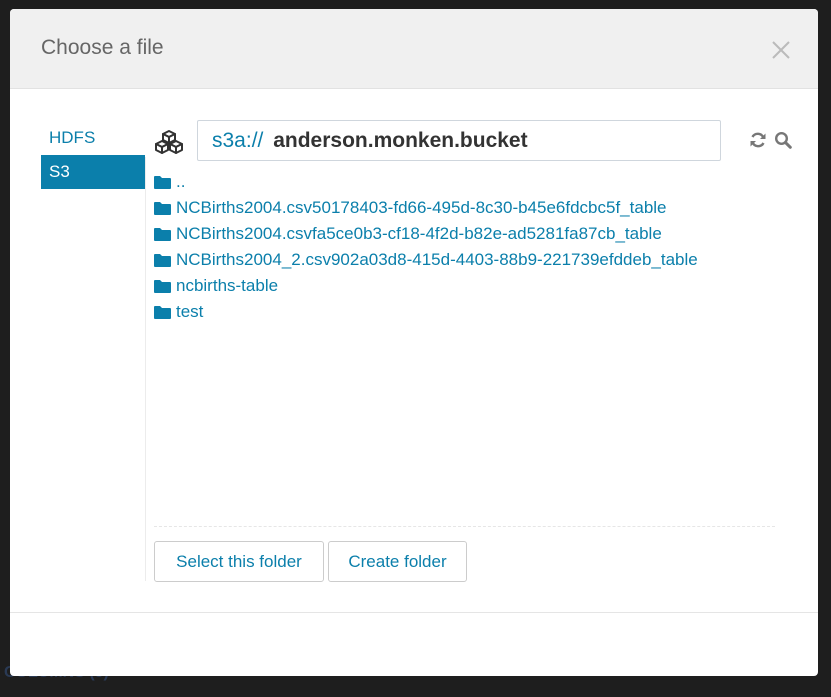  What do you see at coordinates (180, 182) in the screenshot?
I see `file-name: ..` at bounding box center [180, 182].